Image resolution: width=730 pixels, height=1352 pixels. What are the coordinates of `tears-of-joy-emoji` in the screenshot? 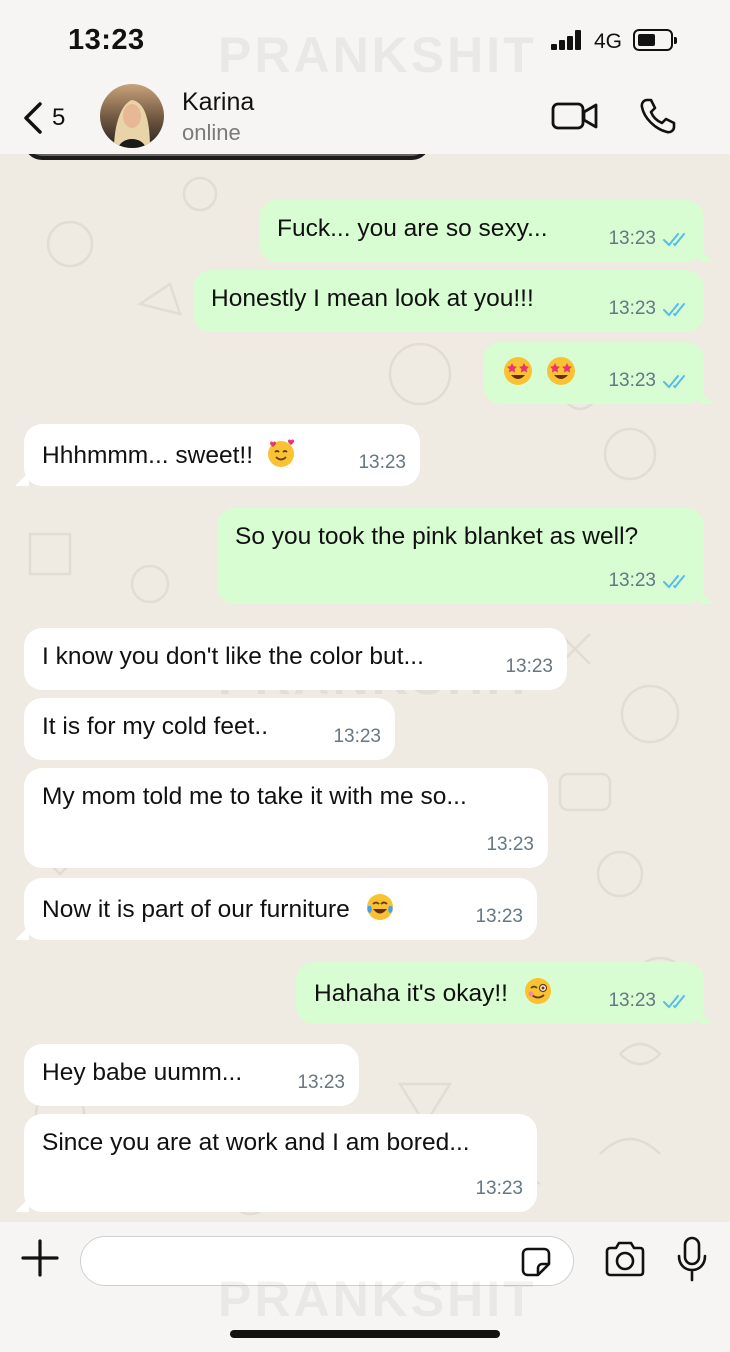 It's located at (380, 911).